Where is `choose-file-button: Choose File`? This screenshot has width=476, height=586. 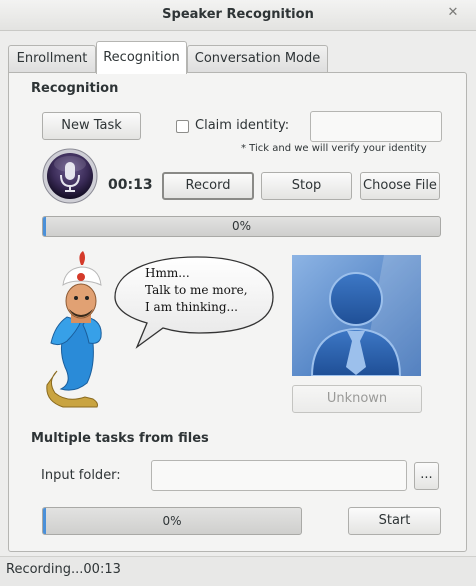
choose-file-button: Choose File is located at coordinates (400, 186).